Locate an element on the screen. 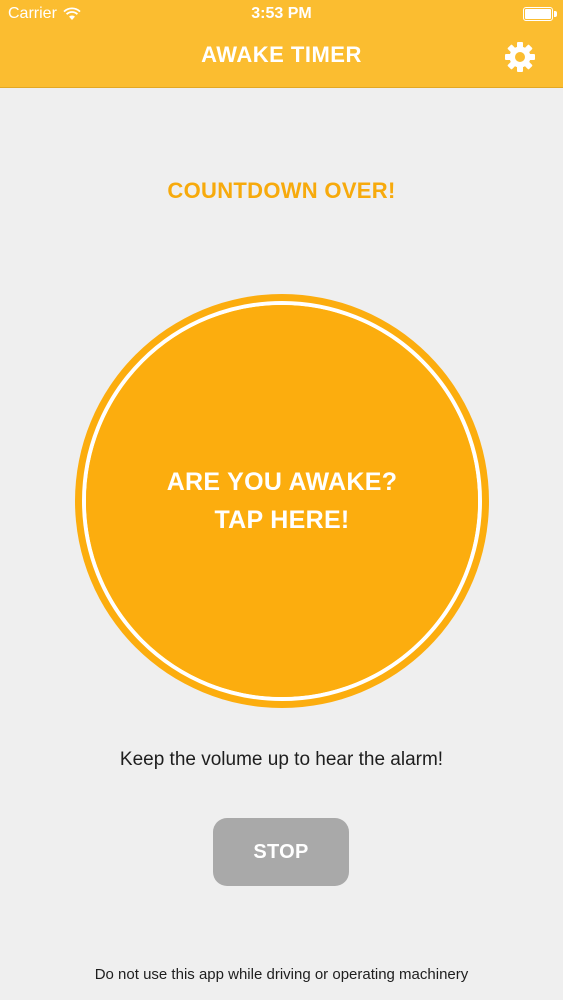 The width and height of the screenshot is (563, 1000). settings-button is located at coordinates (520, 57).